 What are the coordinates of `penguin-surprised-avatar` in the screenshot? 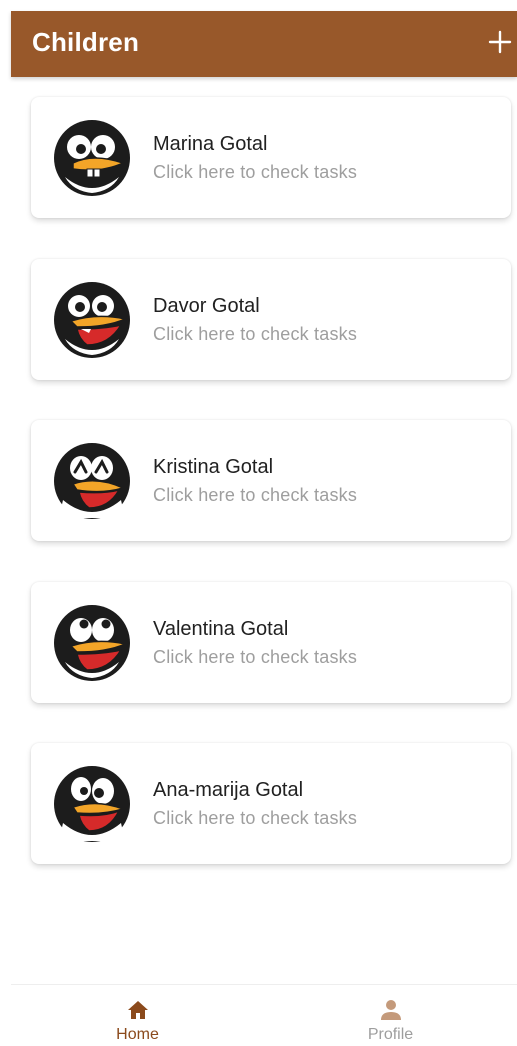 It's located at (92, 804).